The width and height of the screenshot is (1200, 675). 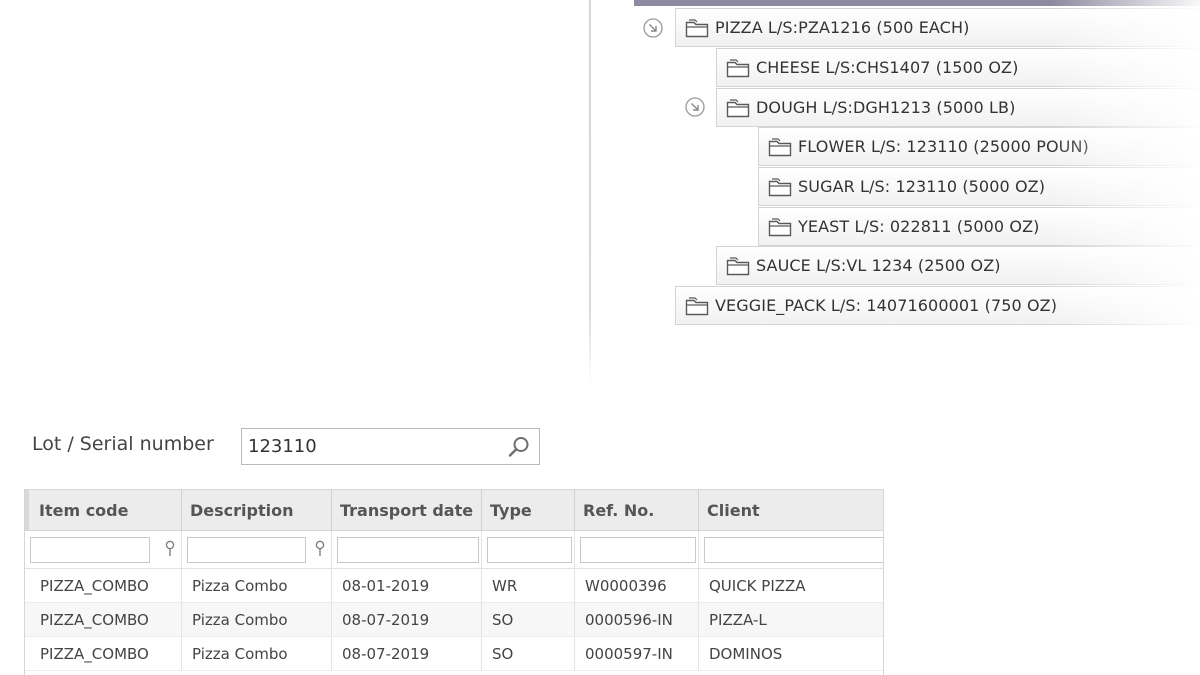 What do you see at coordinates (790, 619) in the screenshot?
I see `cell-client: PIZZA-L` at bounding box center [790, 619].